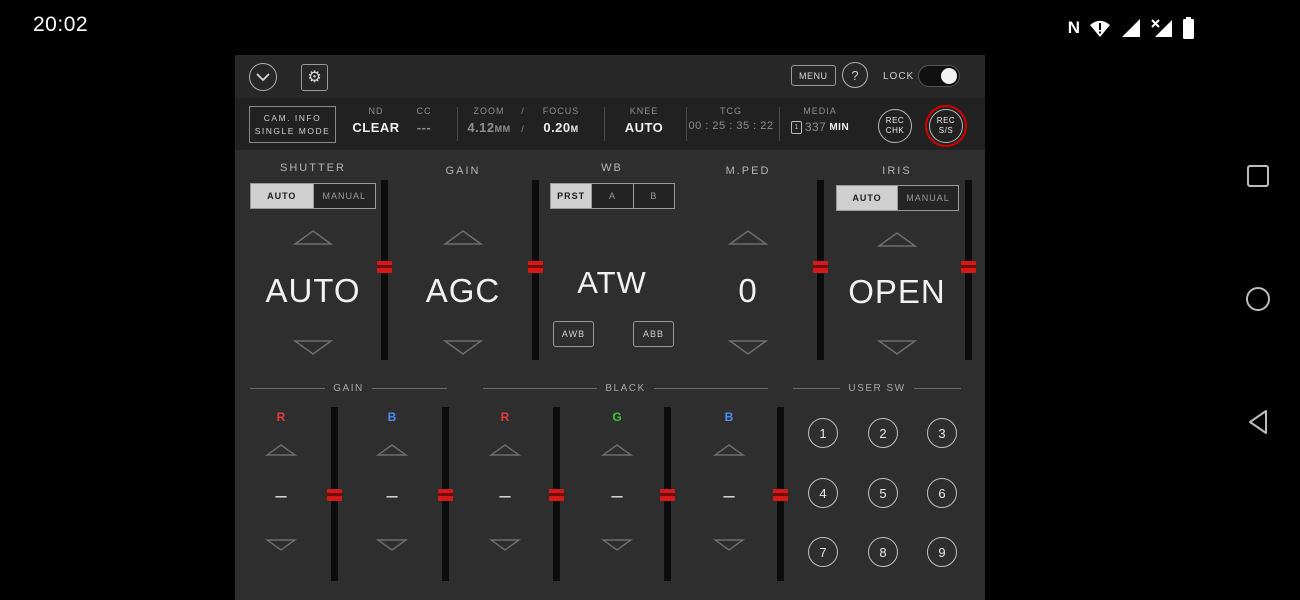  I want to click on focus-value: 0.20M, so click(561, 127).